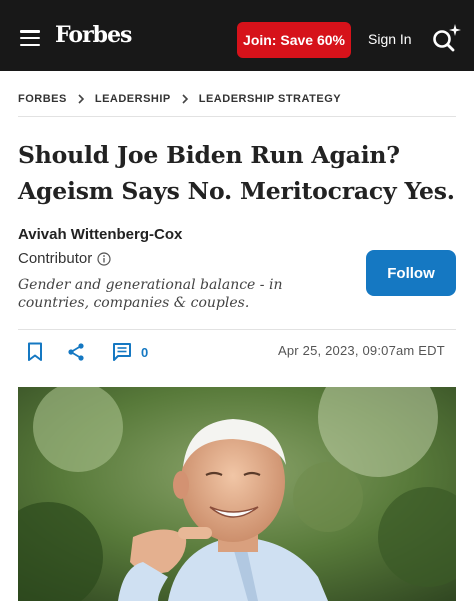  Describe the element at coordinates (122, 352) in the screenshot. I see `comment-icon` at that location.